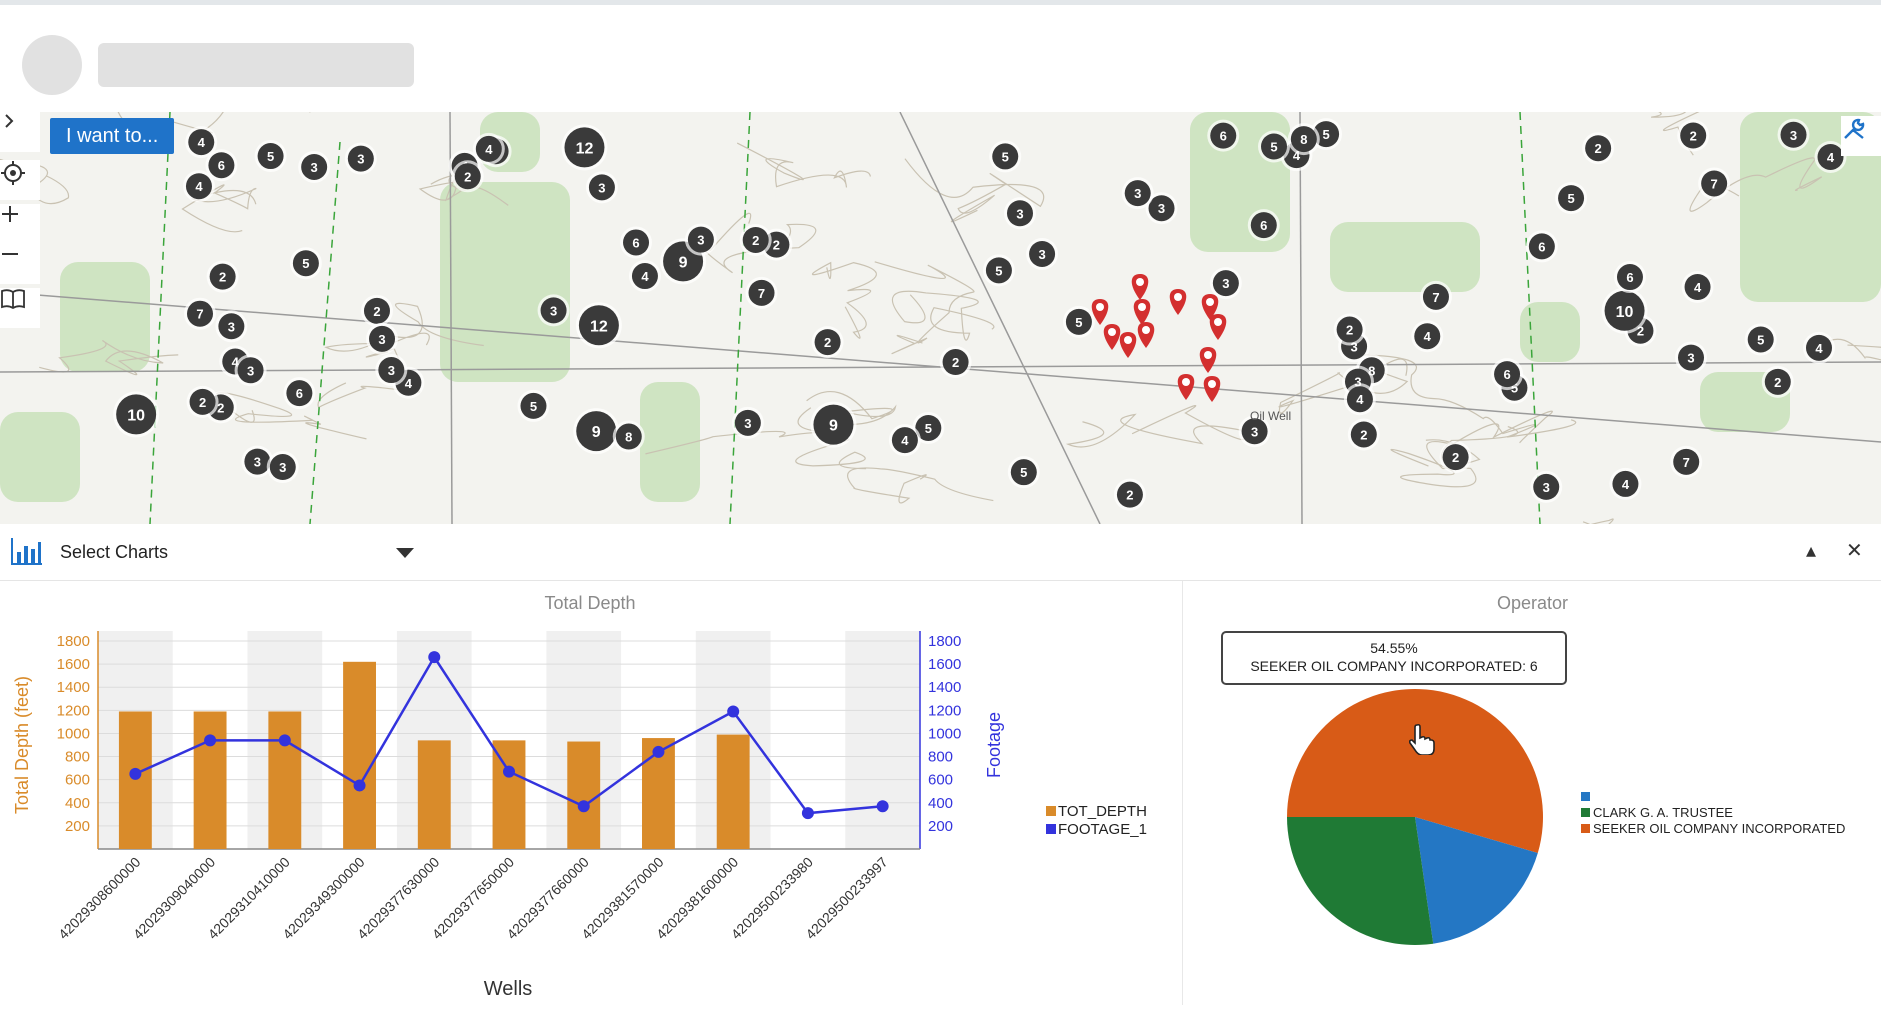 The width and height of the screenshot is (1881, 1010). Describe the element at coordinates (114, 552) in the screenshot. I see `select-charts-label: Select Charts` at that location.